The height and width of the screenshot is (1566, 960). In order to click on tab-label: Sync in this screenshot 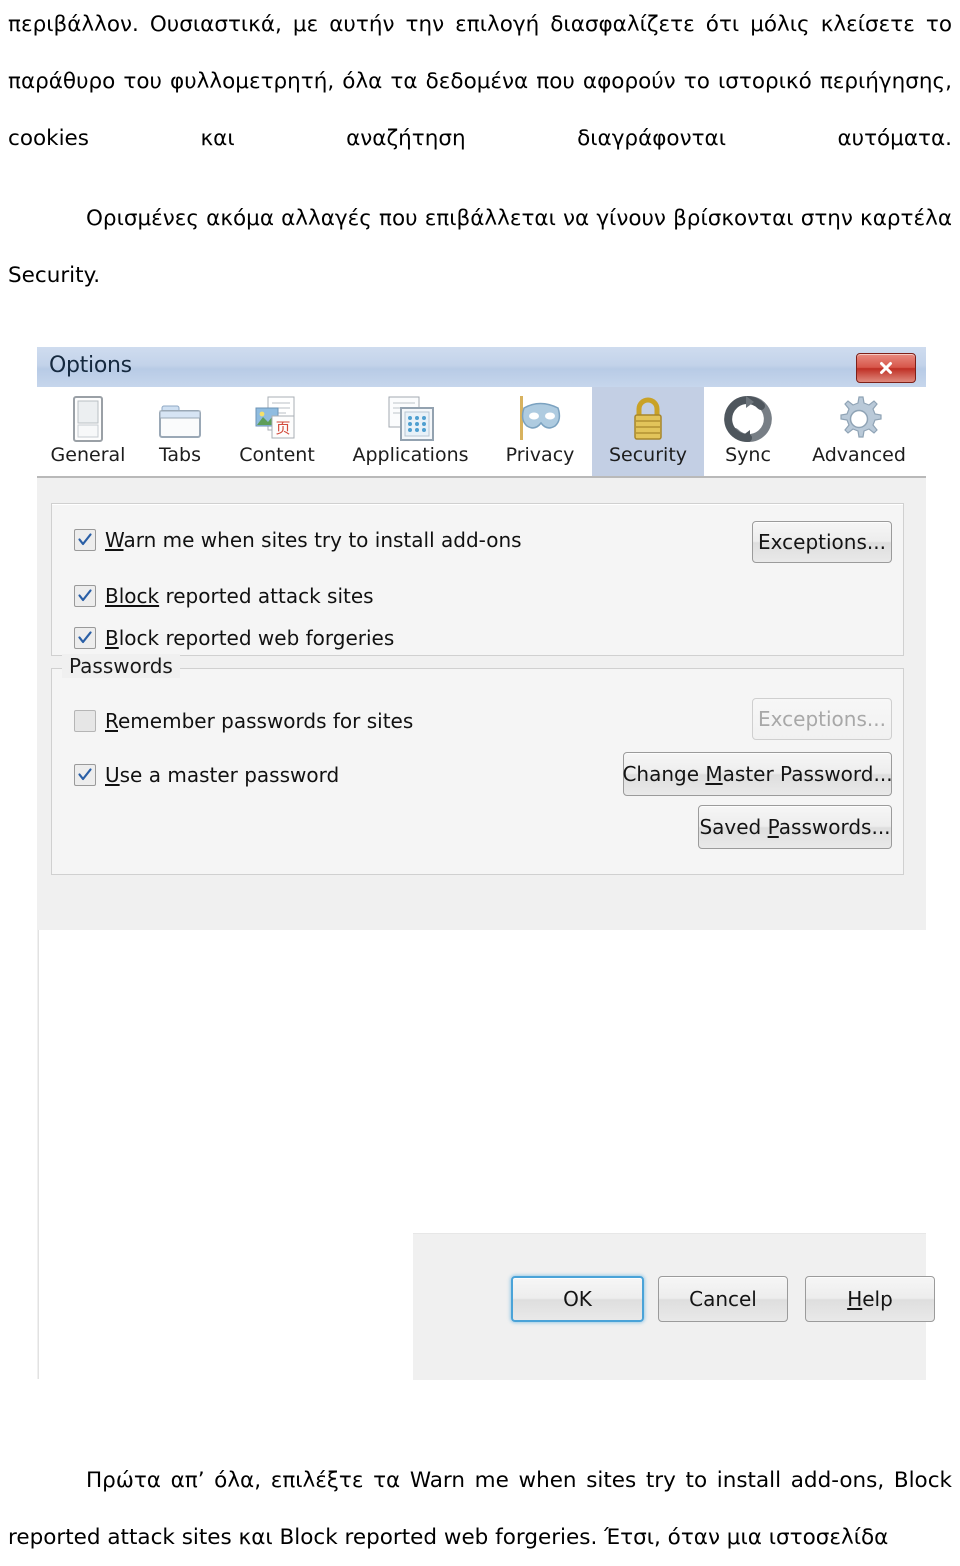, I will do `click(748, 455)`.